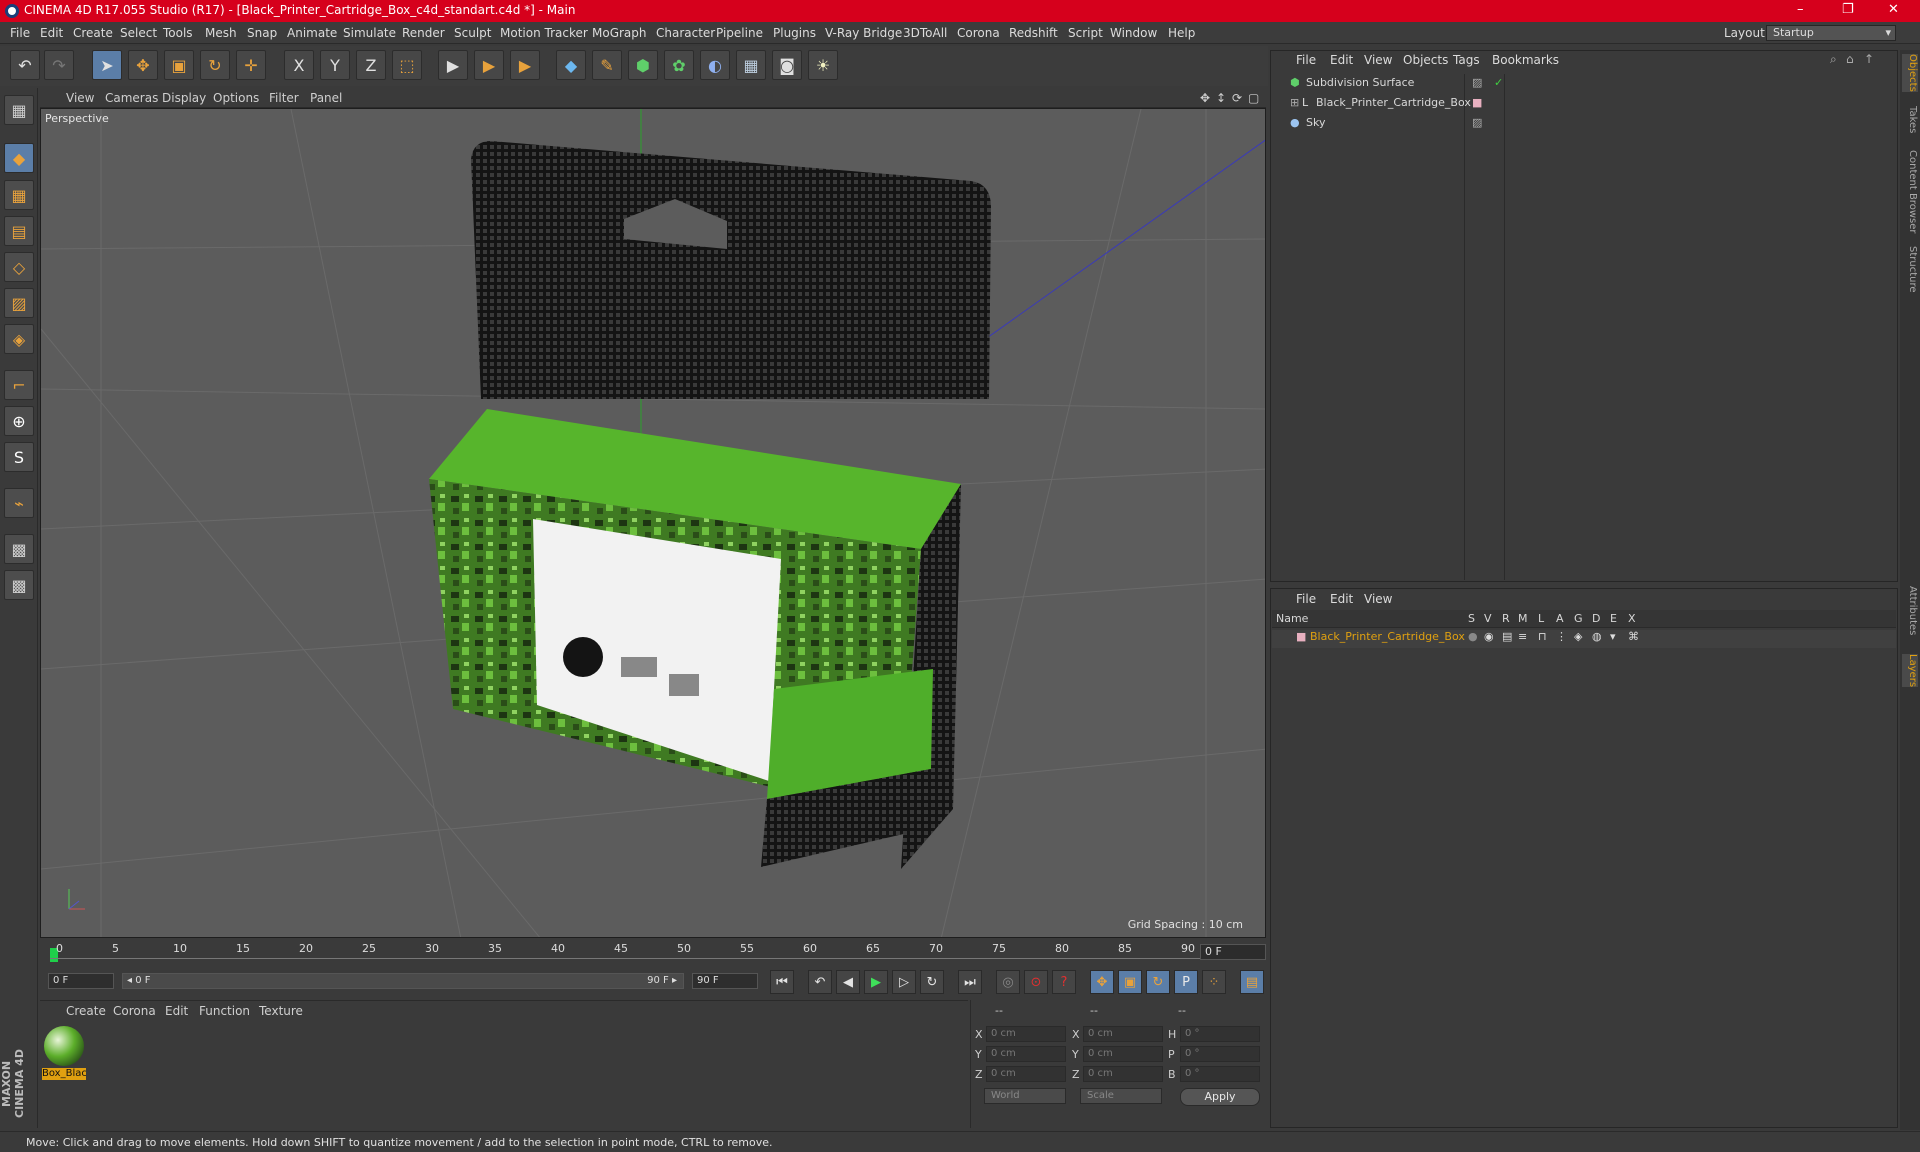 This screenshot has width=1920, height=1152. I want to click on go-to-start-icon: ⏮, so click(782, 982).